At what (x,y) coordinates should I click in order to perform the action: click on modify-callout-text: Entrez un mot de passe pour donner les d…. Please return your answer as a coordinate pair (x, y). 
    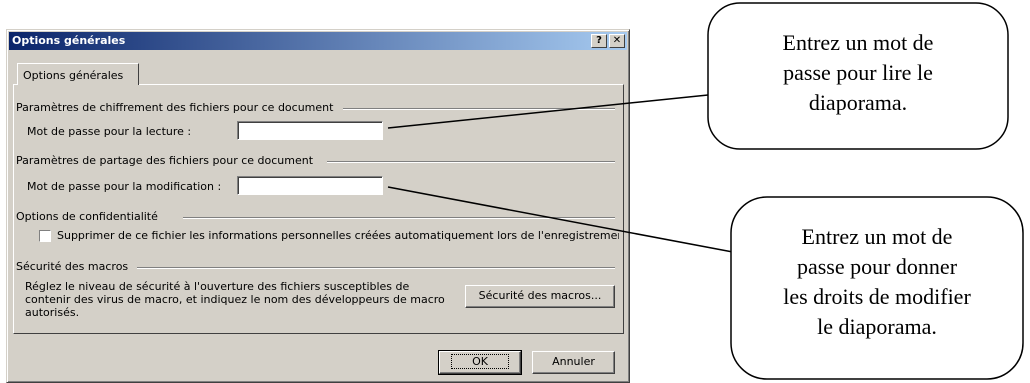
    Looking at the image, I should click on (877, 282).